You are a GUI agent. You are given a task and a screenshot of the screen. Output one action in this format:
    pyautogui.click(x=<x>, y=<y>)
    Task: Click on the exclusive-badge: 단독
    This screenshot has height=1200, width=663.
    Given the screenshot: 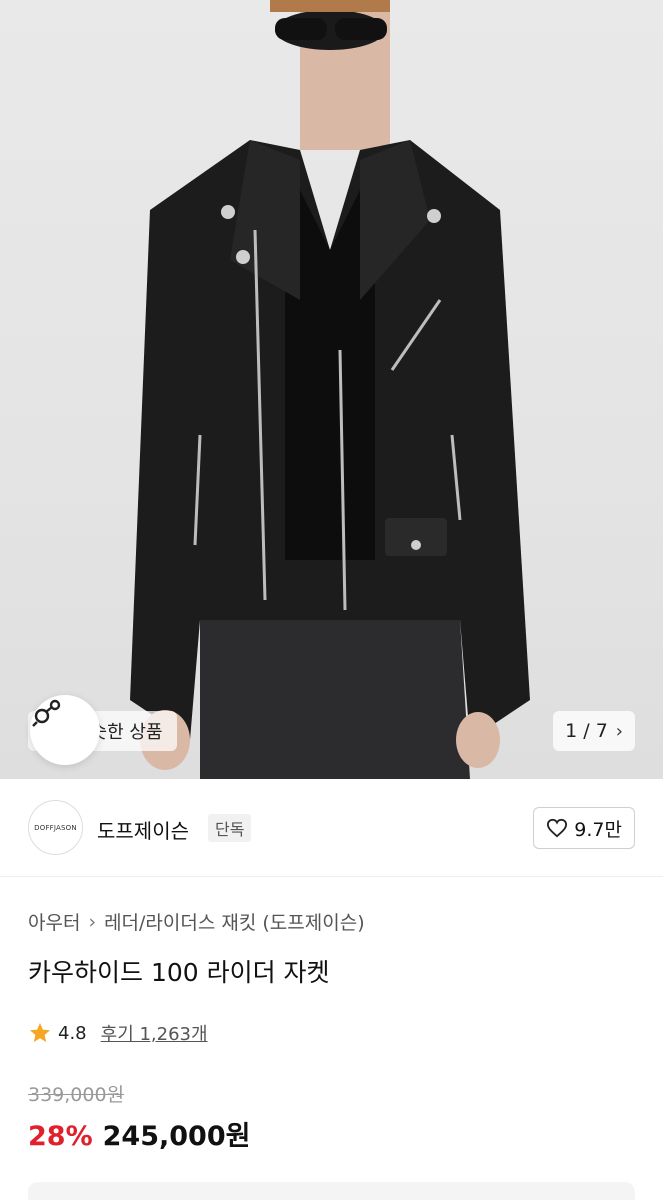 What is the action you would take?
    pyautogui.click(x=230, y=828)
    